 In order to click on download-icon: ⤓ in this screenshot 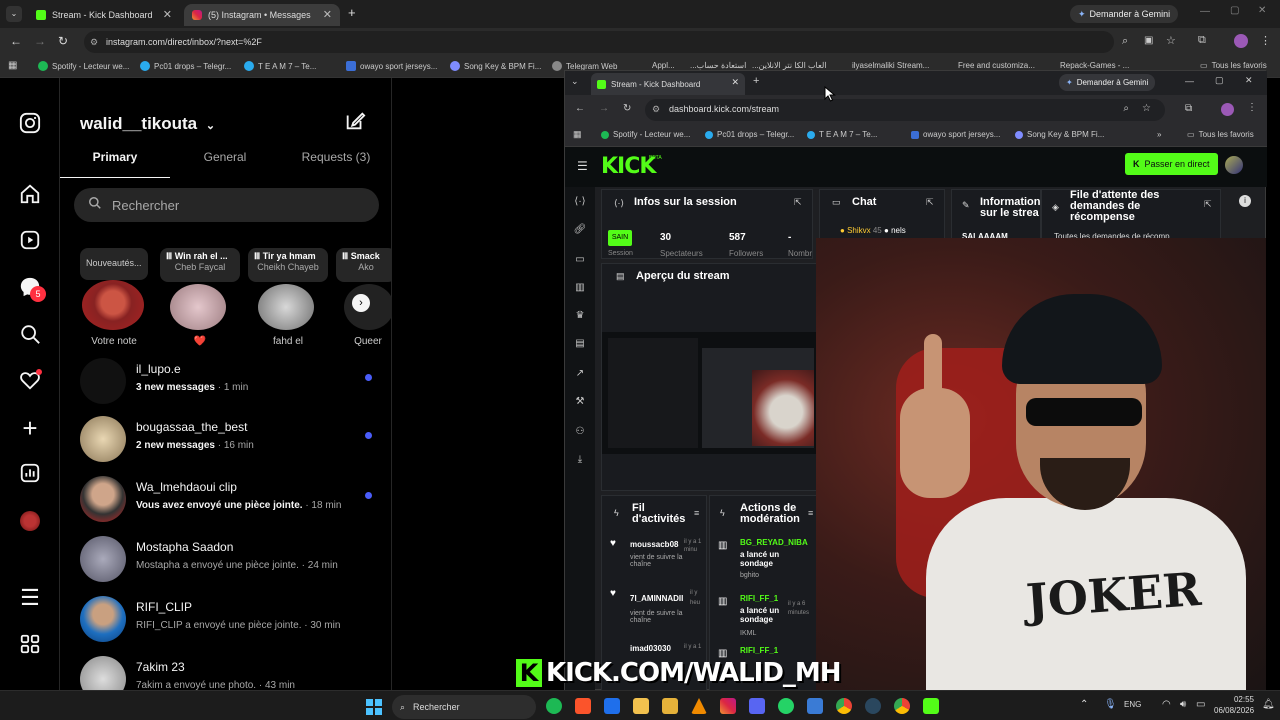, I will do `click(580, 460)`.